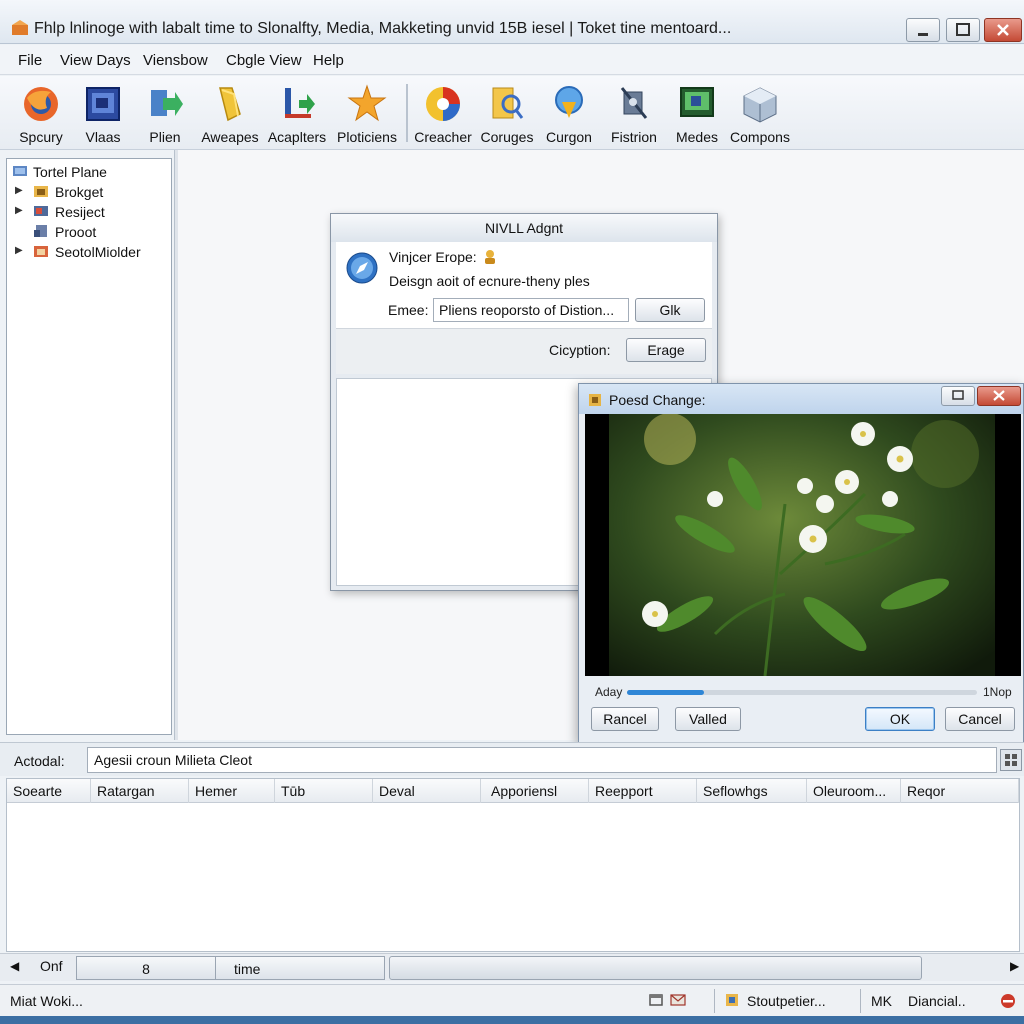 The height and width of the screenshot is (1024, 1024). What do you see at coordinates (490, 257) in the screenshot?
I see `user-badge-icon` at bounding box center [490, 257].